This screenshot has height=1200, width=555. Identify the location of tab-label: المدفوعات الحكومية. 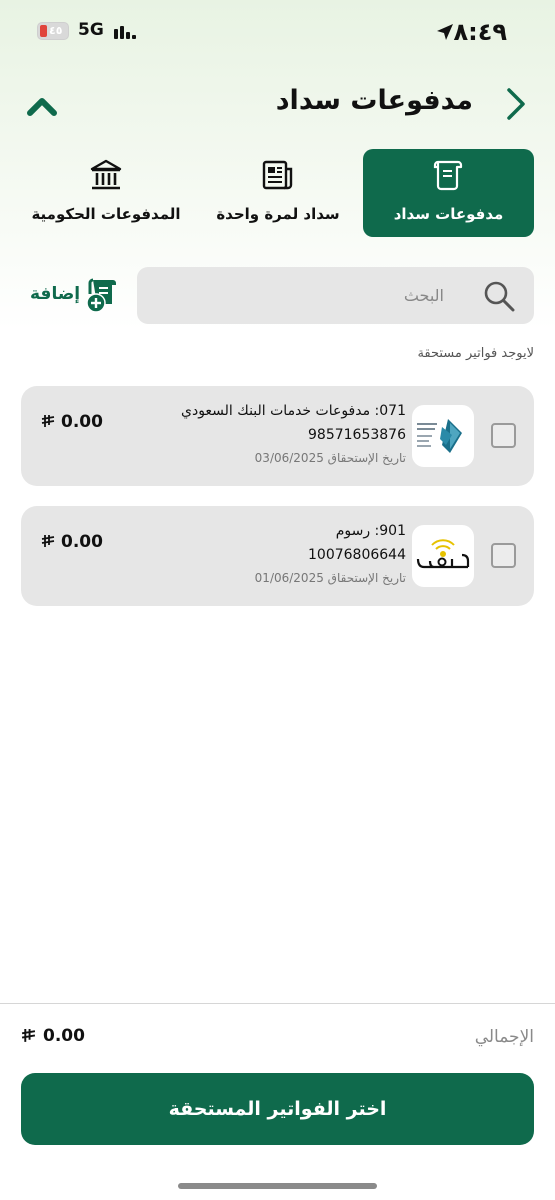
(106, 214).